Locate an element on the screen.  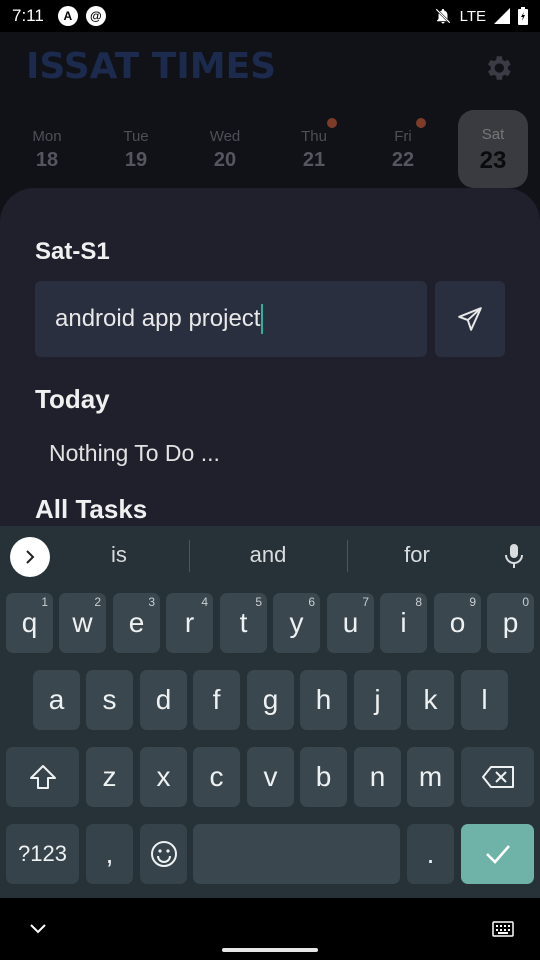
key-z: z is located at coordinates (109, 777).